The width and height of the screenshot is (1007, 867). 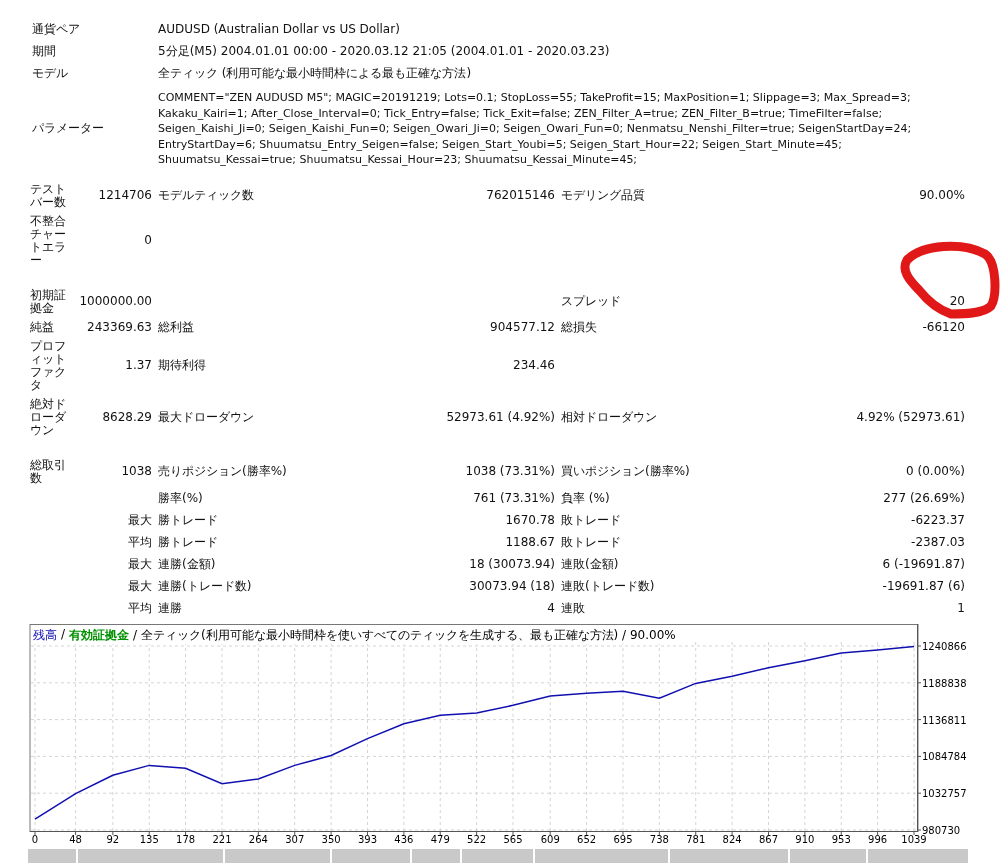 I want to click on stat-label: 勝率(%), so click(x=180, y=498).